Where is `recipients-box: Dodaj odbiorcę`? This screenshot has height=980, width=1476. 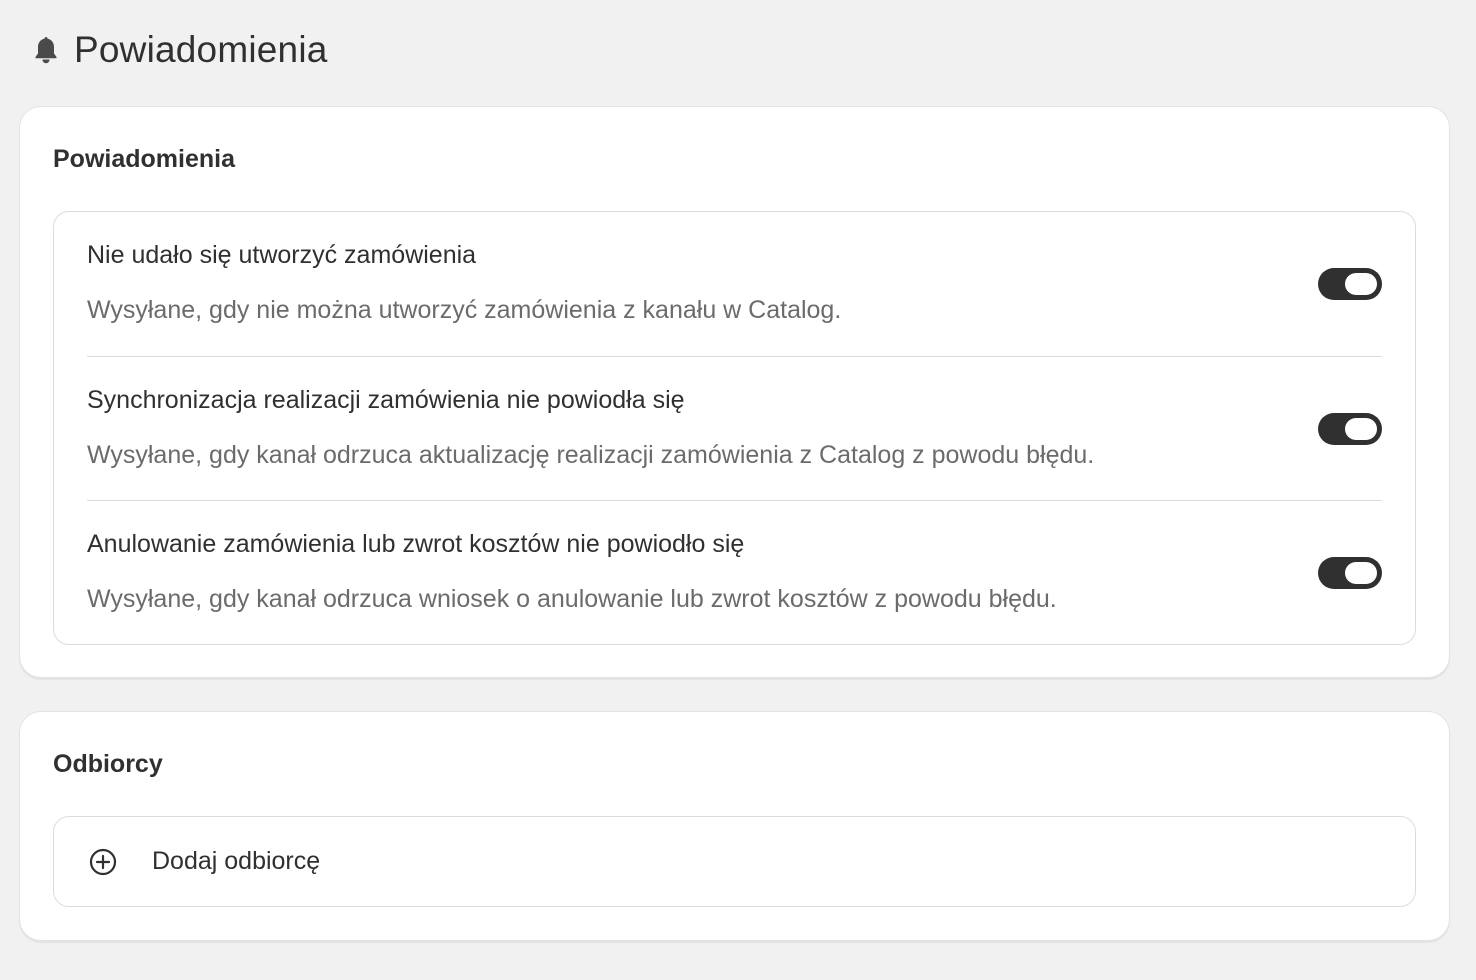 recipients-box: Dodaj odbiorcę is located at coordinates (734, 861).